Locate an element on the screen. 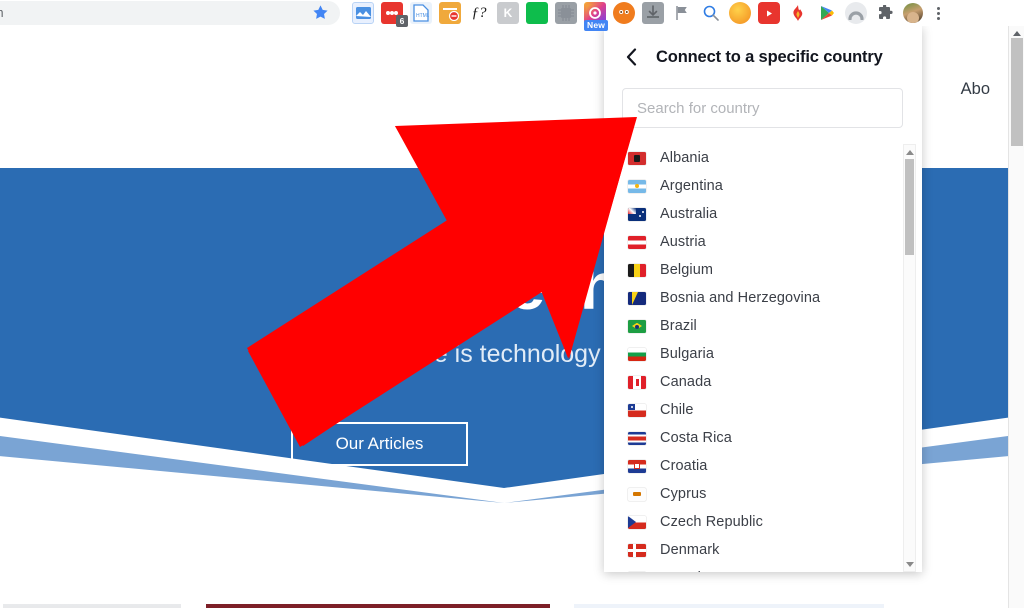 The height and width of the screenshot is (608, 1024). country-name: Australia is located at coordinates (689, 214).